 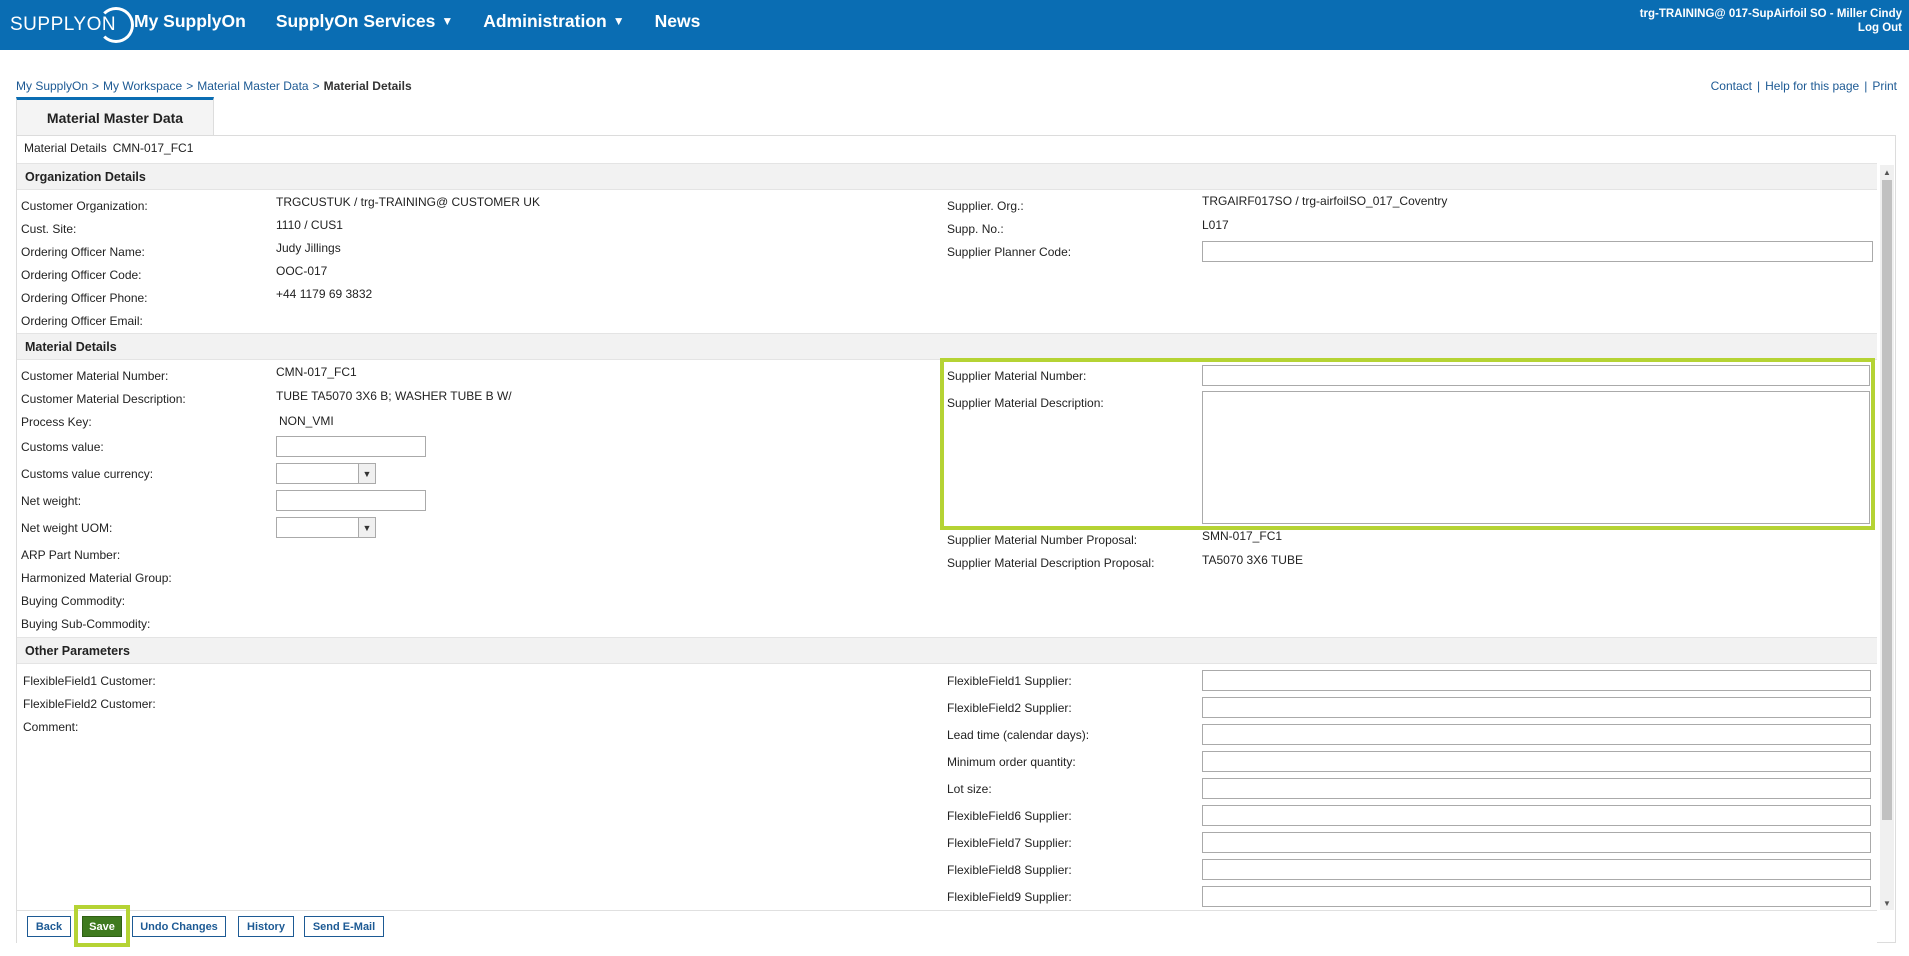 I want to click on value-ordering-officer-code: OOC-017, so click(x=302, y=271).